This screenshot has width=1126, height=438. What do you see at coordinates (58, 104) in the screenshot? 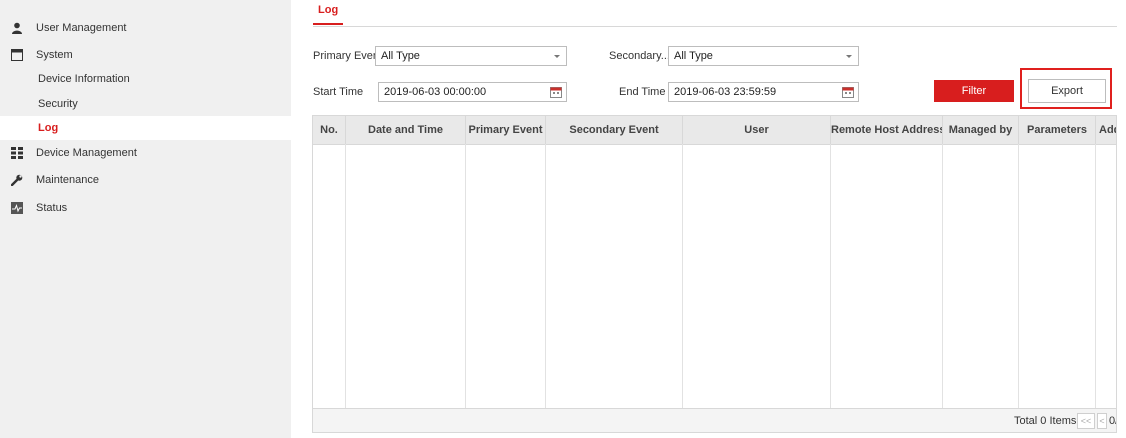
I see `sidebar-item-label: Security` at bounding box center [58, 104].